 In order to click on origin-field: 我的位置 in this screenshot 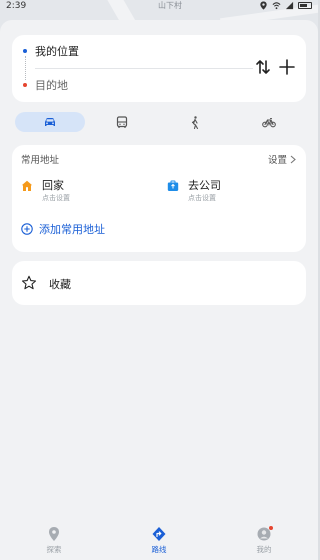, I will do `click(57, 51)`.